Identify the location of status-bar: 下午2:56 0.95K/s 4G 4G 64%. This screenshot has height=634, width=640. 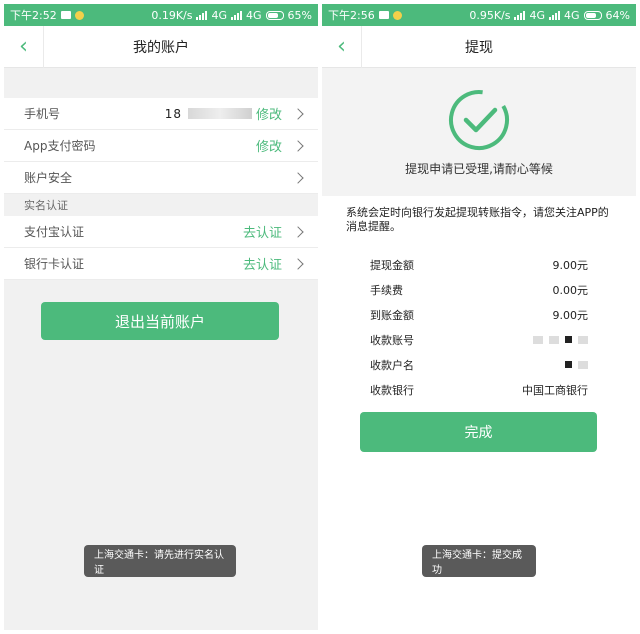
(479, 15).